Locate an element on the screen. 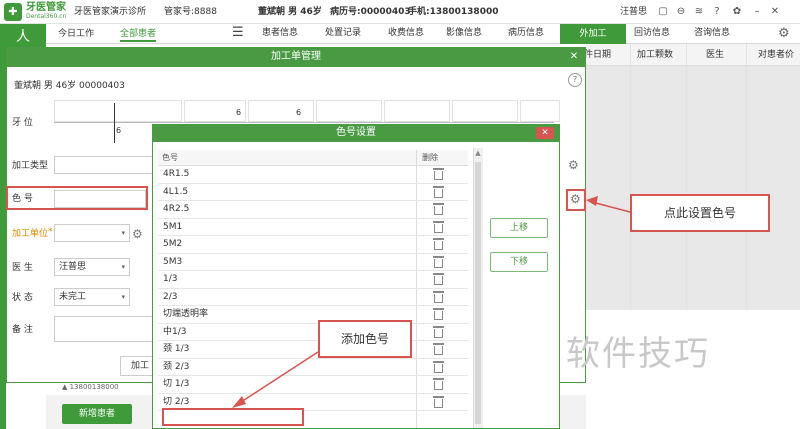 This screenshot has height=429, width=800. annotation-add-color: 添加色号 is located at coordinates (364, 339).